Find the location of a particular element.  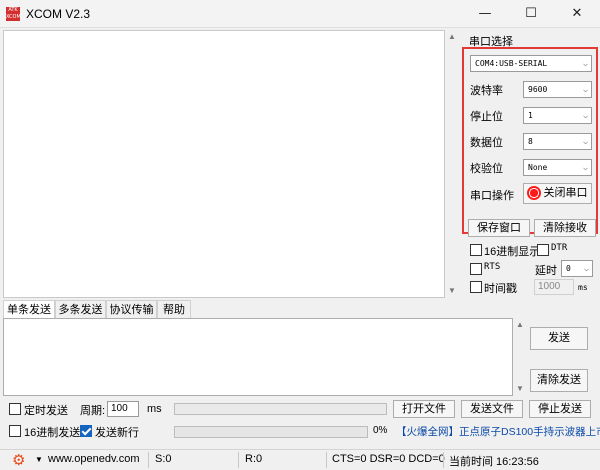

save-window-button: 保存窗口 is located at coordinates (499, 228).